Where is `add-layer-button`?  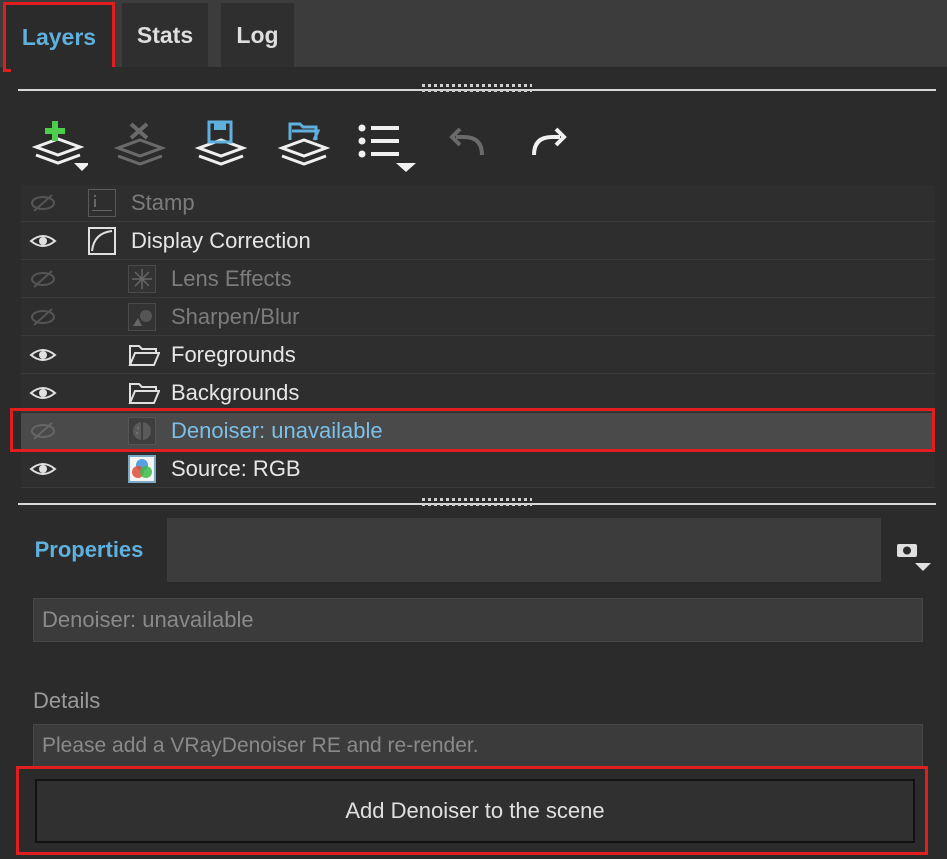 add-layer-button is located at coordinates (59, 145).